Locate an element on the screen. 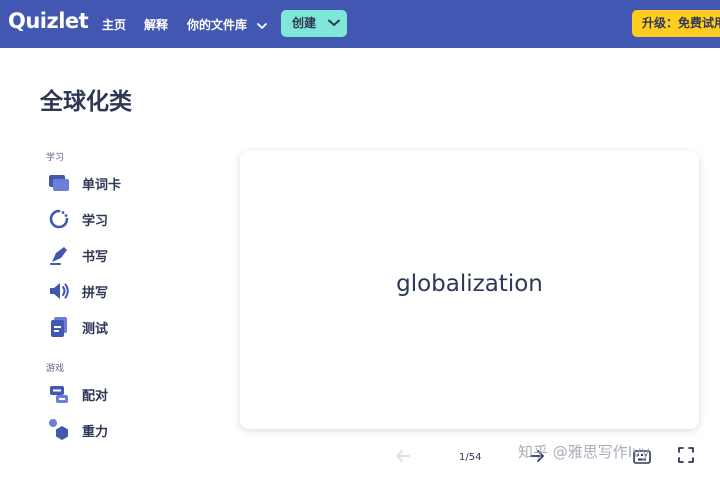 The image size is (720, 484). learn-icon is located at coordinates (59, 219).